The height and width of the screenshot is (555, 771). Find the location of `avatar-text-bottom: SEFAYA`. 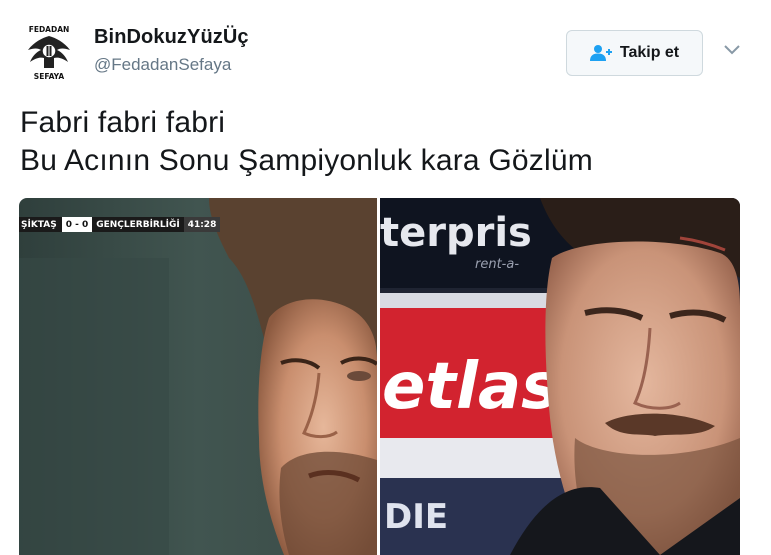

avatar-text-bottom: SEFAYA is located at coordinates (49, 76).